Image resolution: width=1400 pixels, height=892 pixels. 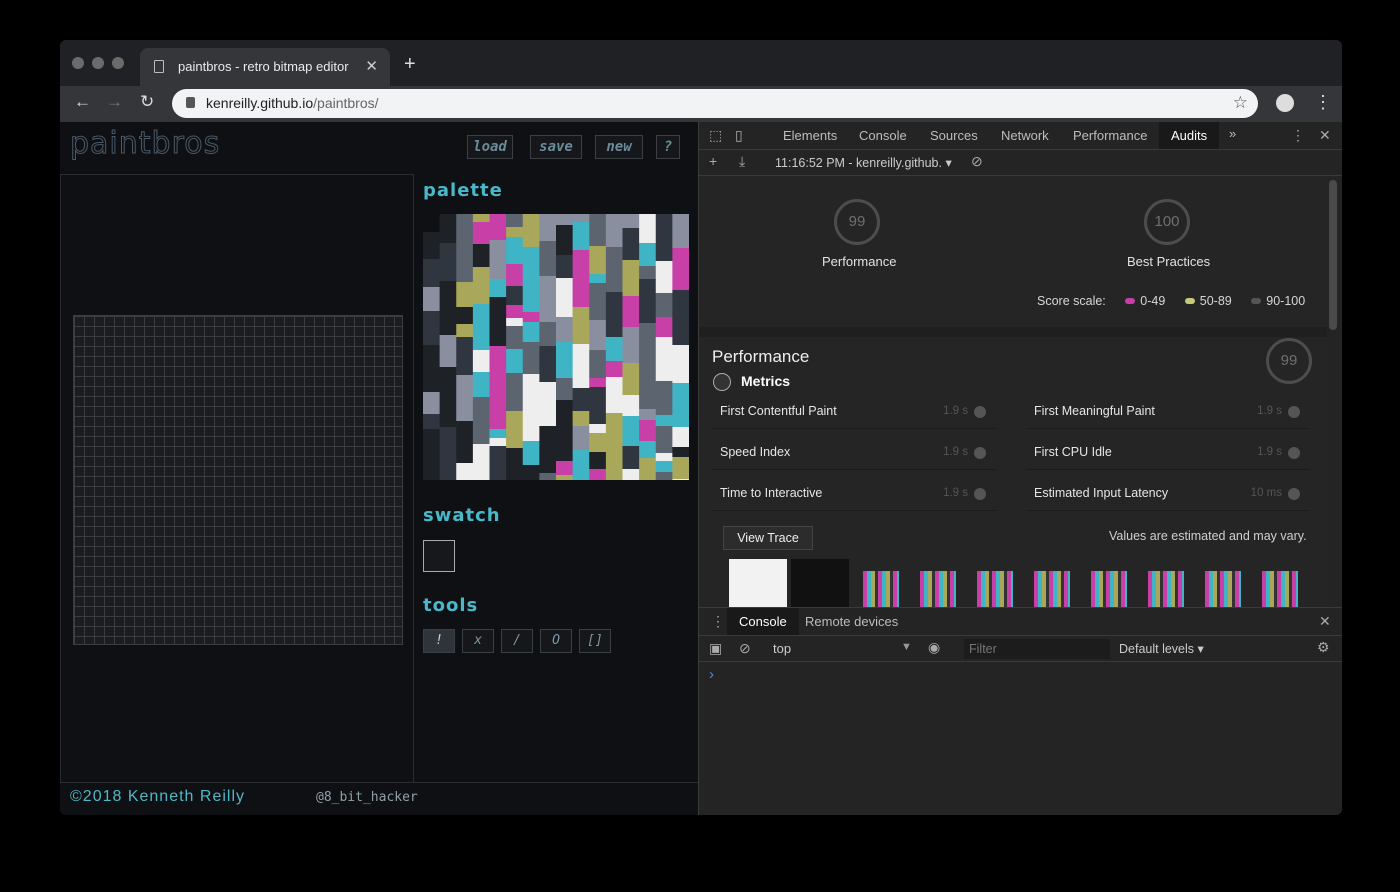 I want to click on download-report-icon: ⤓, so click(x=742, y=161).